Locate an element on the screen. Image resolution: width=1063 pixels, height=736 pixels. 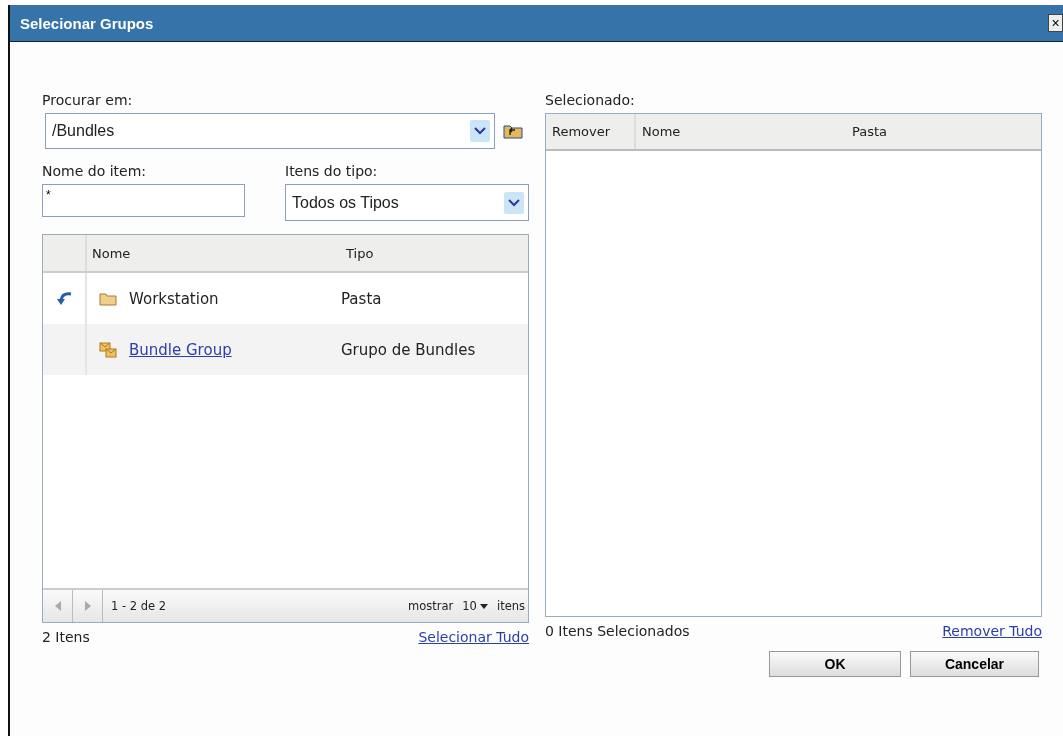
item-name-field: * is located at coordinates (143, 200).